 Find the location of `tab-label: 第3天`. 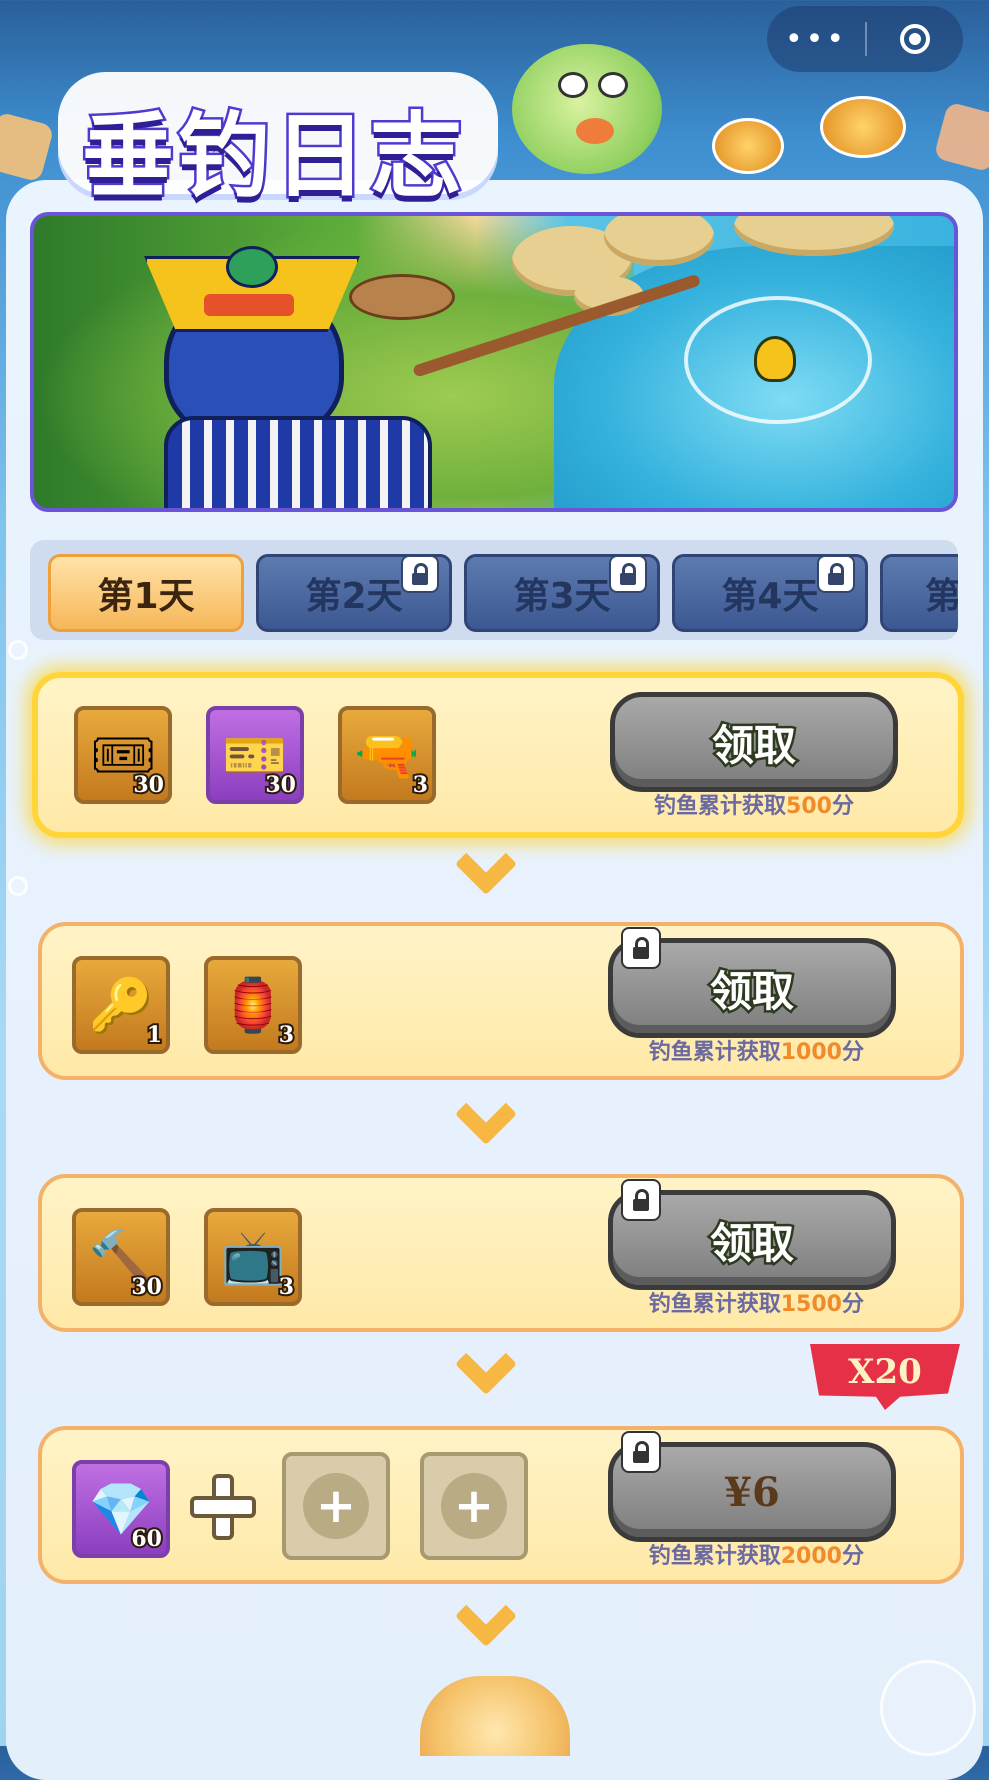

tab-label: 第3天 is located at coordinates (562, 596).